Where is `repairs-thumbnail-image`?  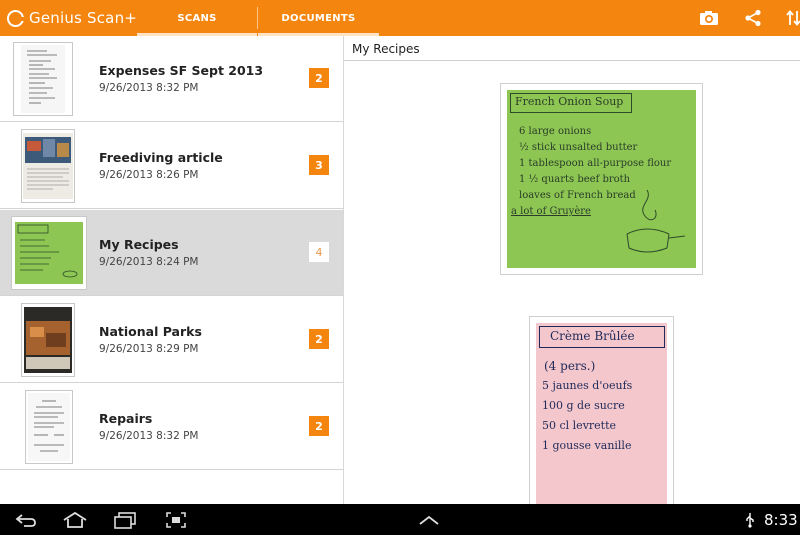
repairs-thumbnail-image is located at coordinates (49, 427).